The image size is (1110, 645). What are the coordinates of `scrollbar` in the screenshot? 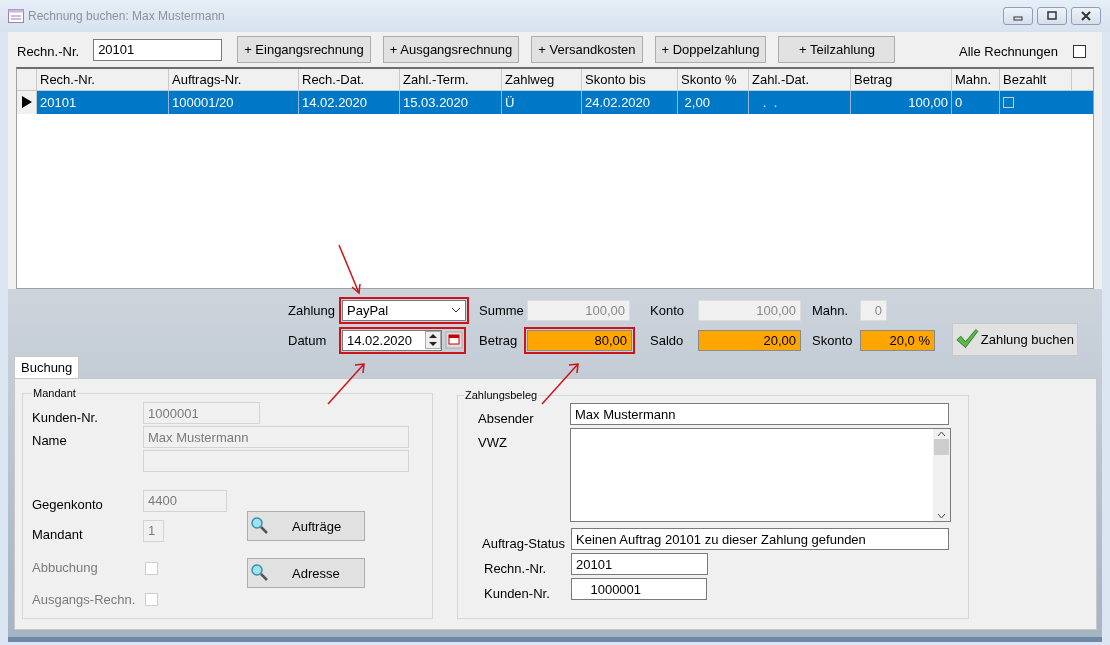 It's located at (941, 475).